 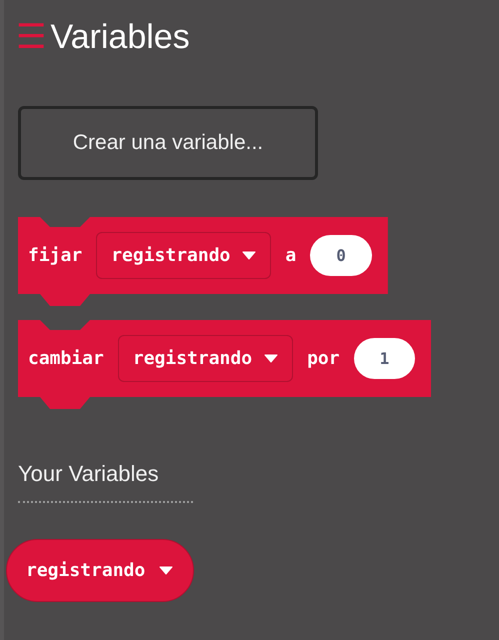 I want to click on number-field: 1, so click(x=385, y=358).